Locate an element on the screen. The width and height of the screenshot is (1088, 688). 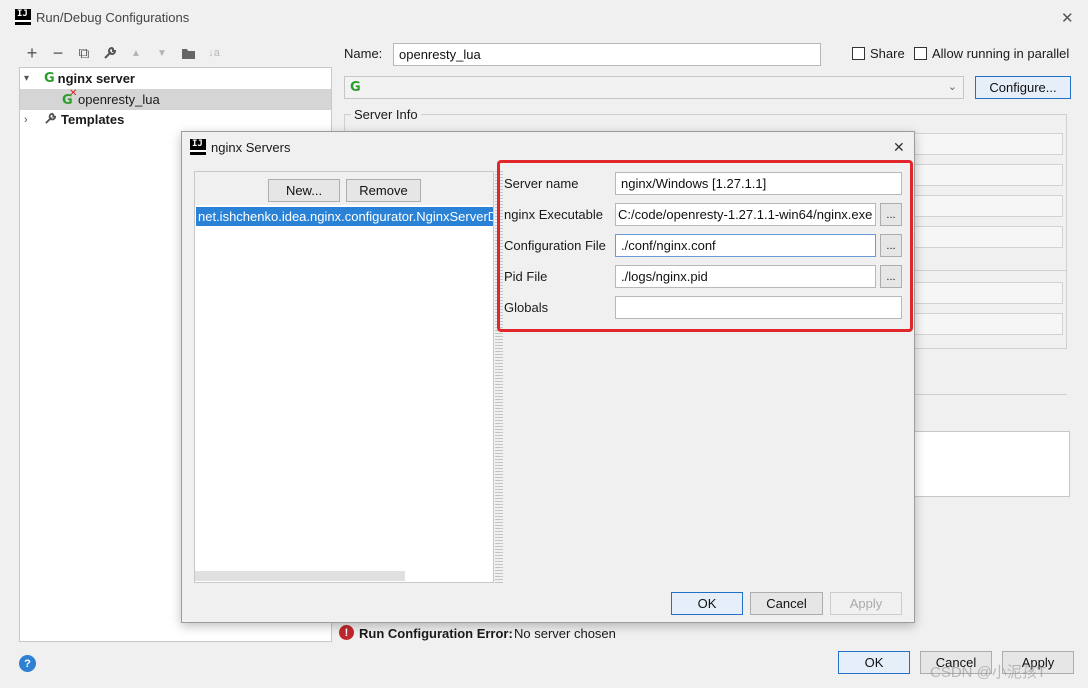
watermark: CSDN @小泥孩T is located at coordinates (988, 672).